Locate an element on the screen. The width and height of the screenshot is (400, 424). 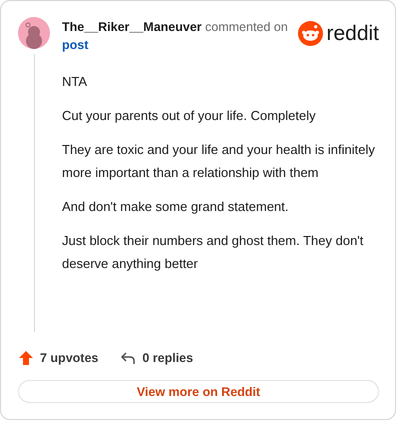
avatar-icon is located at coordinates (34, 33).